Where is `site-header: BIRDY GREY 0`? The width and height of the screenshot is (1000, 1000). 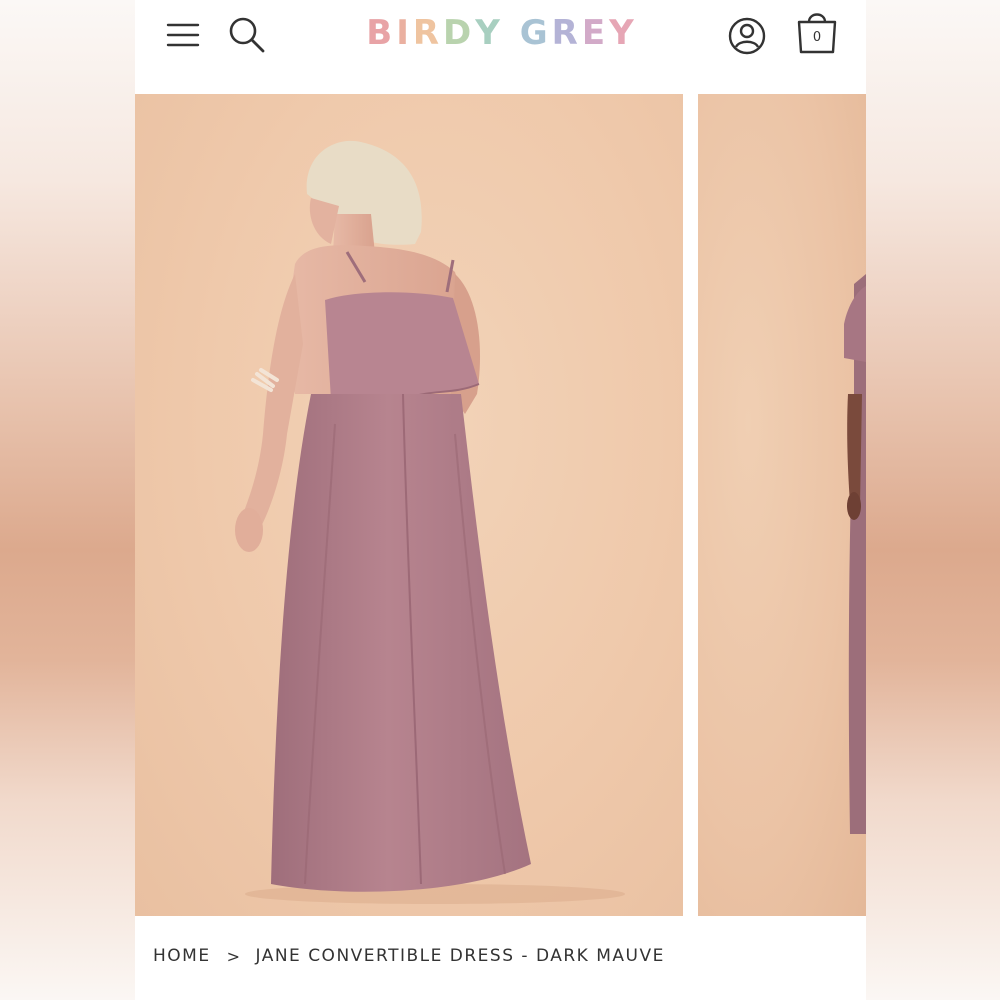
site-header: BIRDY GREY 0 is located at coordinates (500, 47).